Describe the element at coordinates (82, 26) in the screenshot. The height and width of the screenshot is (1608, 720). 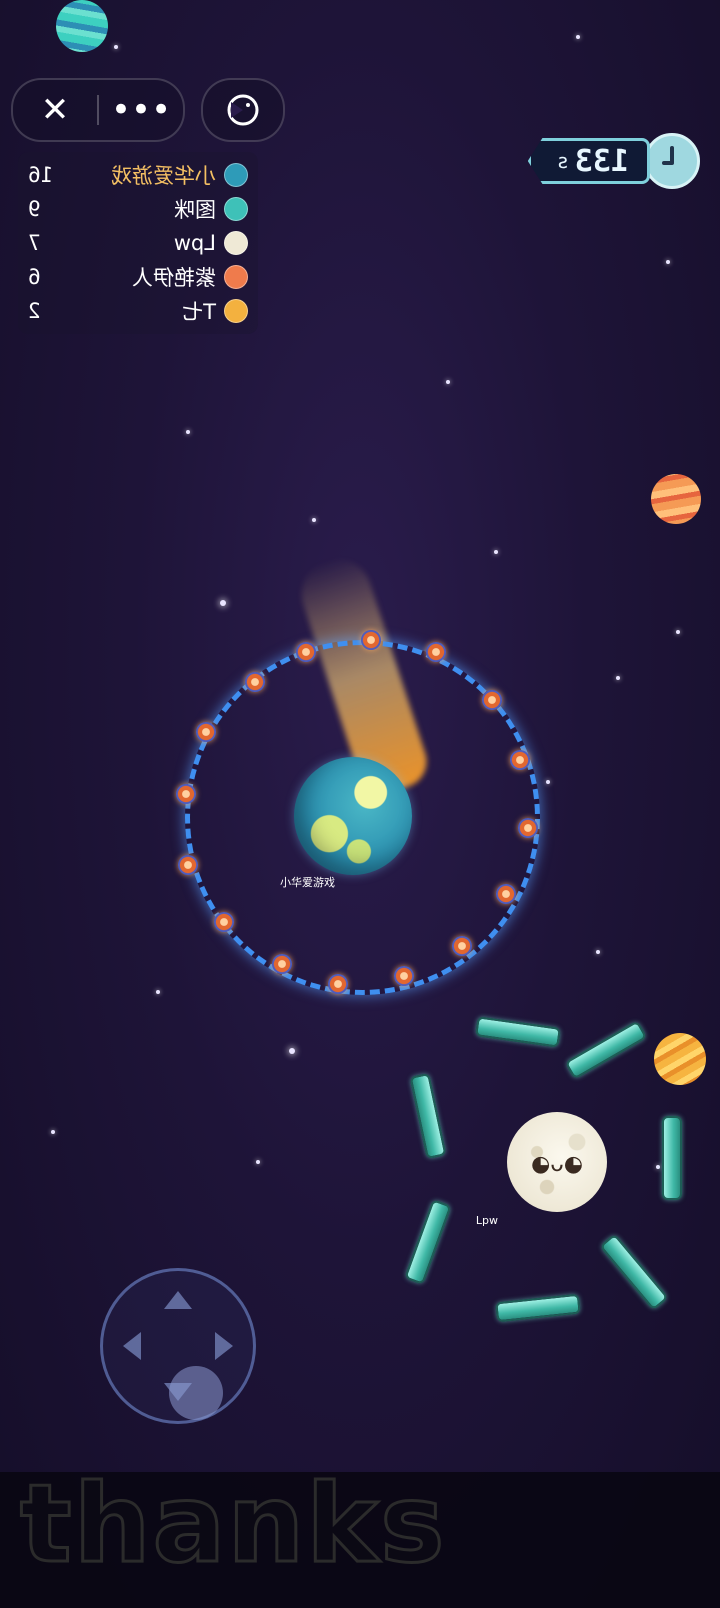
I see `teal-planet` at that location.